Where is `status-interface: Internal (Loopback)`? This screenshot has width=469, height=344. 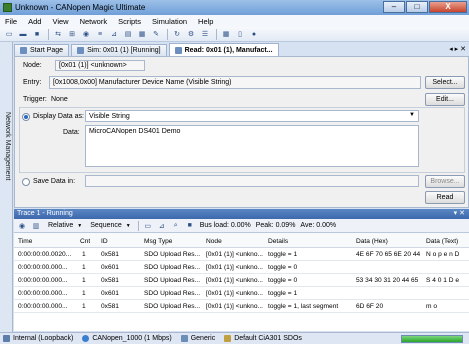
status-interface: Internal (Loopback) is located at coordinates (38, 338).